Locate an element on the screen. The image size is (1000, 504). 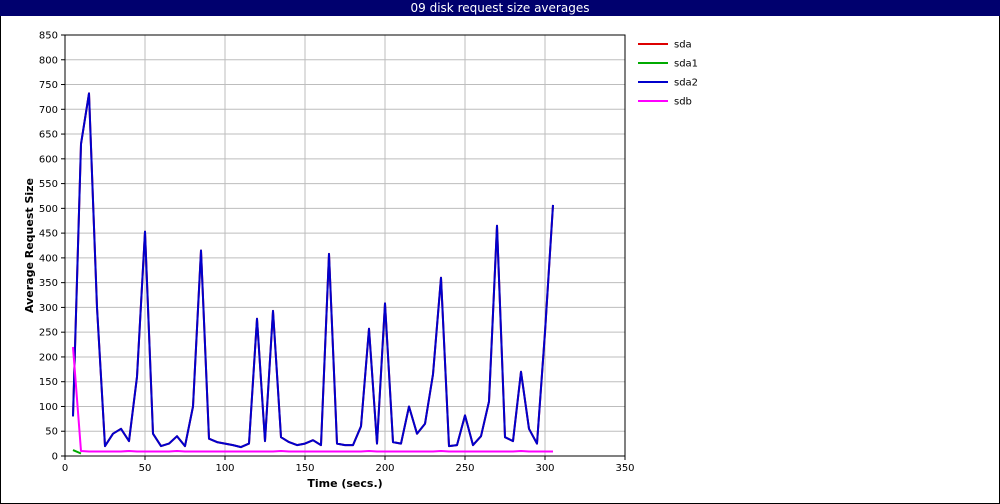
y-tick-label: 100 is located at coordinates (48, 407).